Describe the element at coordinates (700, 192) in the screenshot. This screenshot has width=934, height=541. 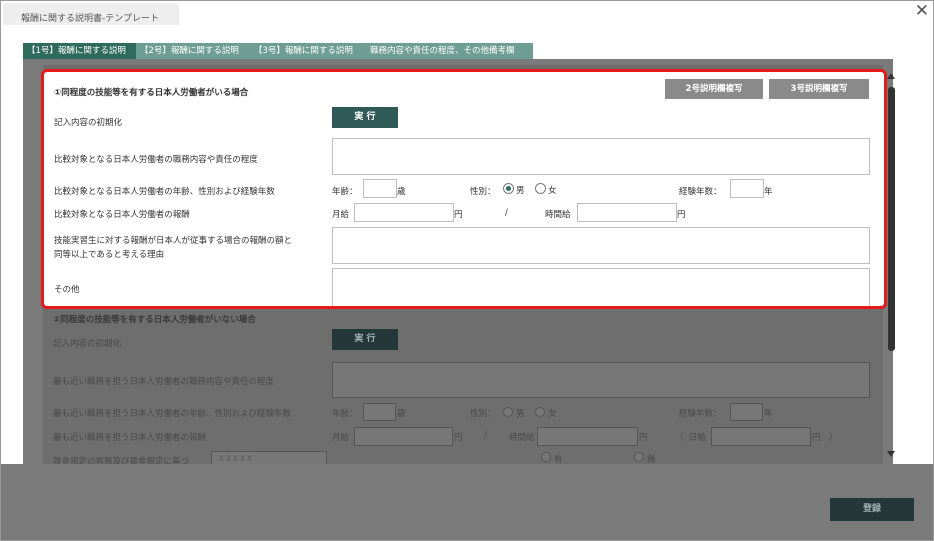
I see `section1-exp-prefix: 経験年数：` at that location.